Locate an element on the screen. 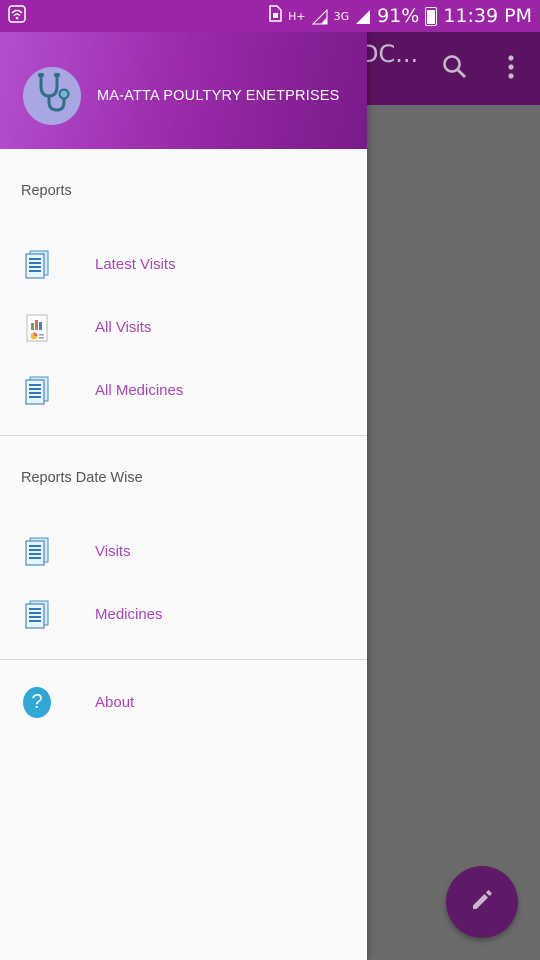 This screenshot has width=540, height=960. company-name: MA-ATTA POULTYRY ENETPRISES is located at coordinates (218, 96).